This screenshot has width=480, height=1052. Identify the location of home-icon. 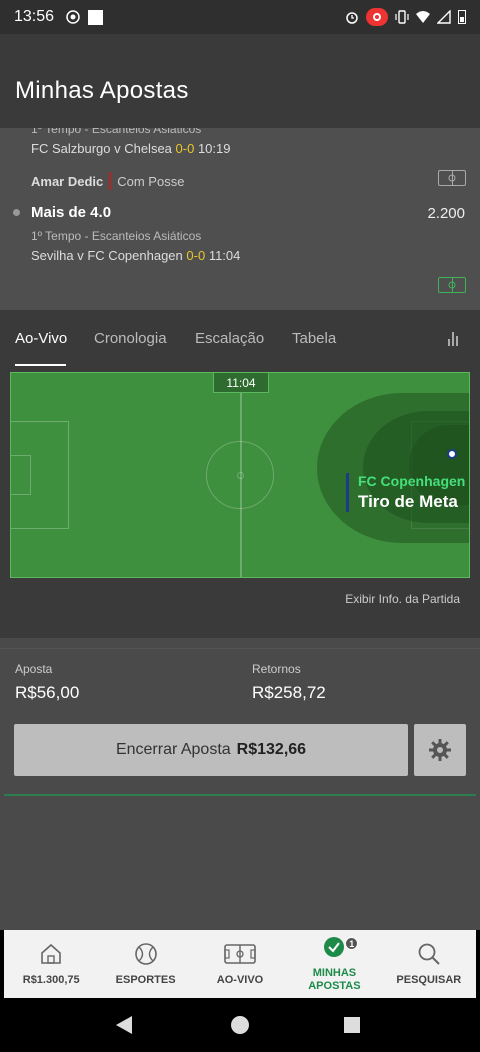
(51, 953).